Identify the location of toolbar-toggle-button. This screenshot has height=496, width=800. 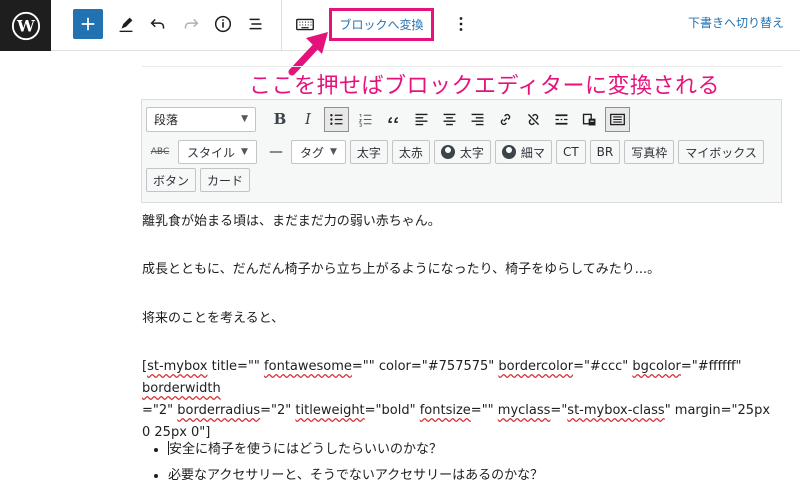
(617, 119).